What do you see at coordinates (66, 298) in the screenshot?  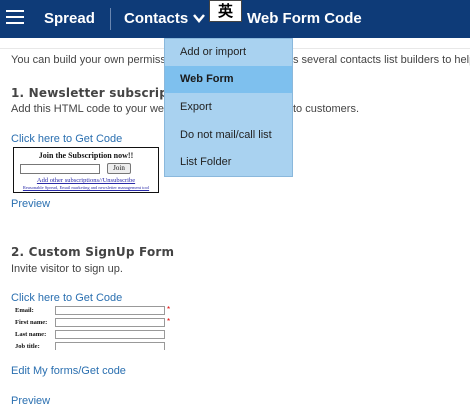 I see `get-code-link-signup: Click here to Get Code` at bounding box center [66, 298].